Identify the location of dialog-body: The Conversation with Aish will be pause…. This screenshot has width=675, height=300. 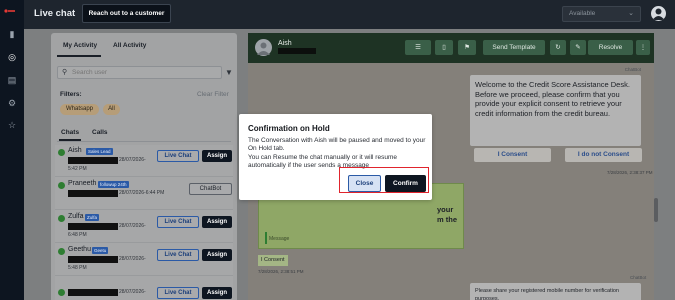
(337, 153).